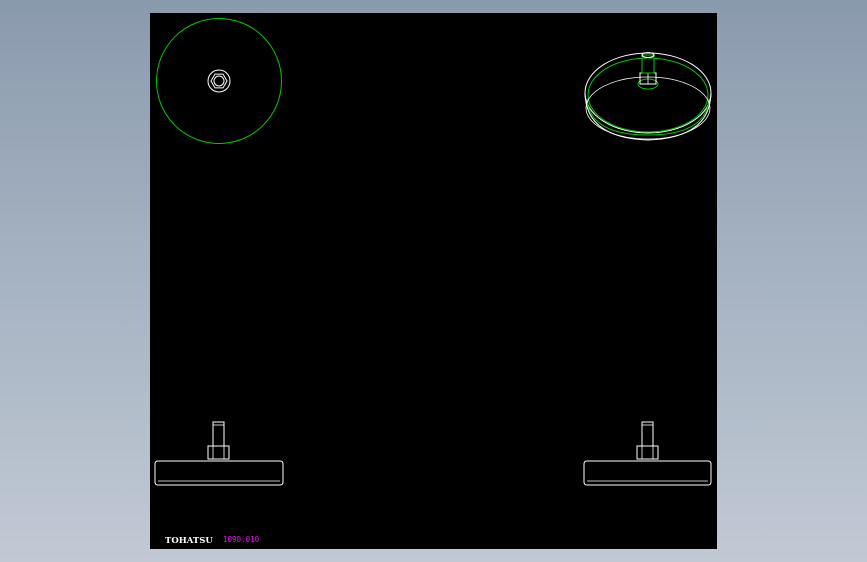  I want to click on iso-disc-top-outer, so click(648, 93).